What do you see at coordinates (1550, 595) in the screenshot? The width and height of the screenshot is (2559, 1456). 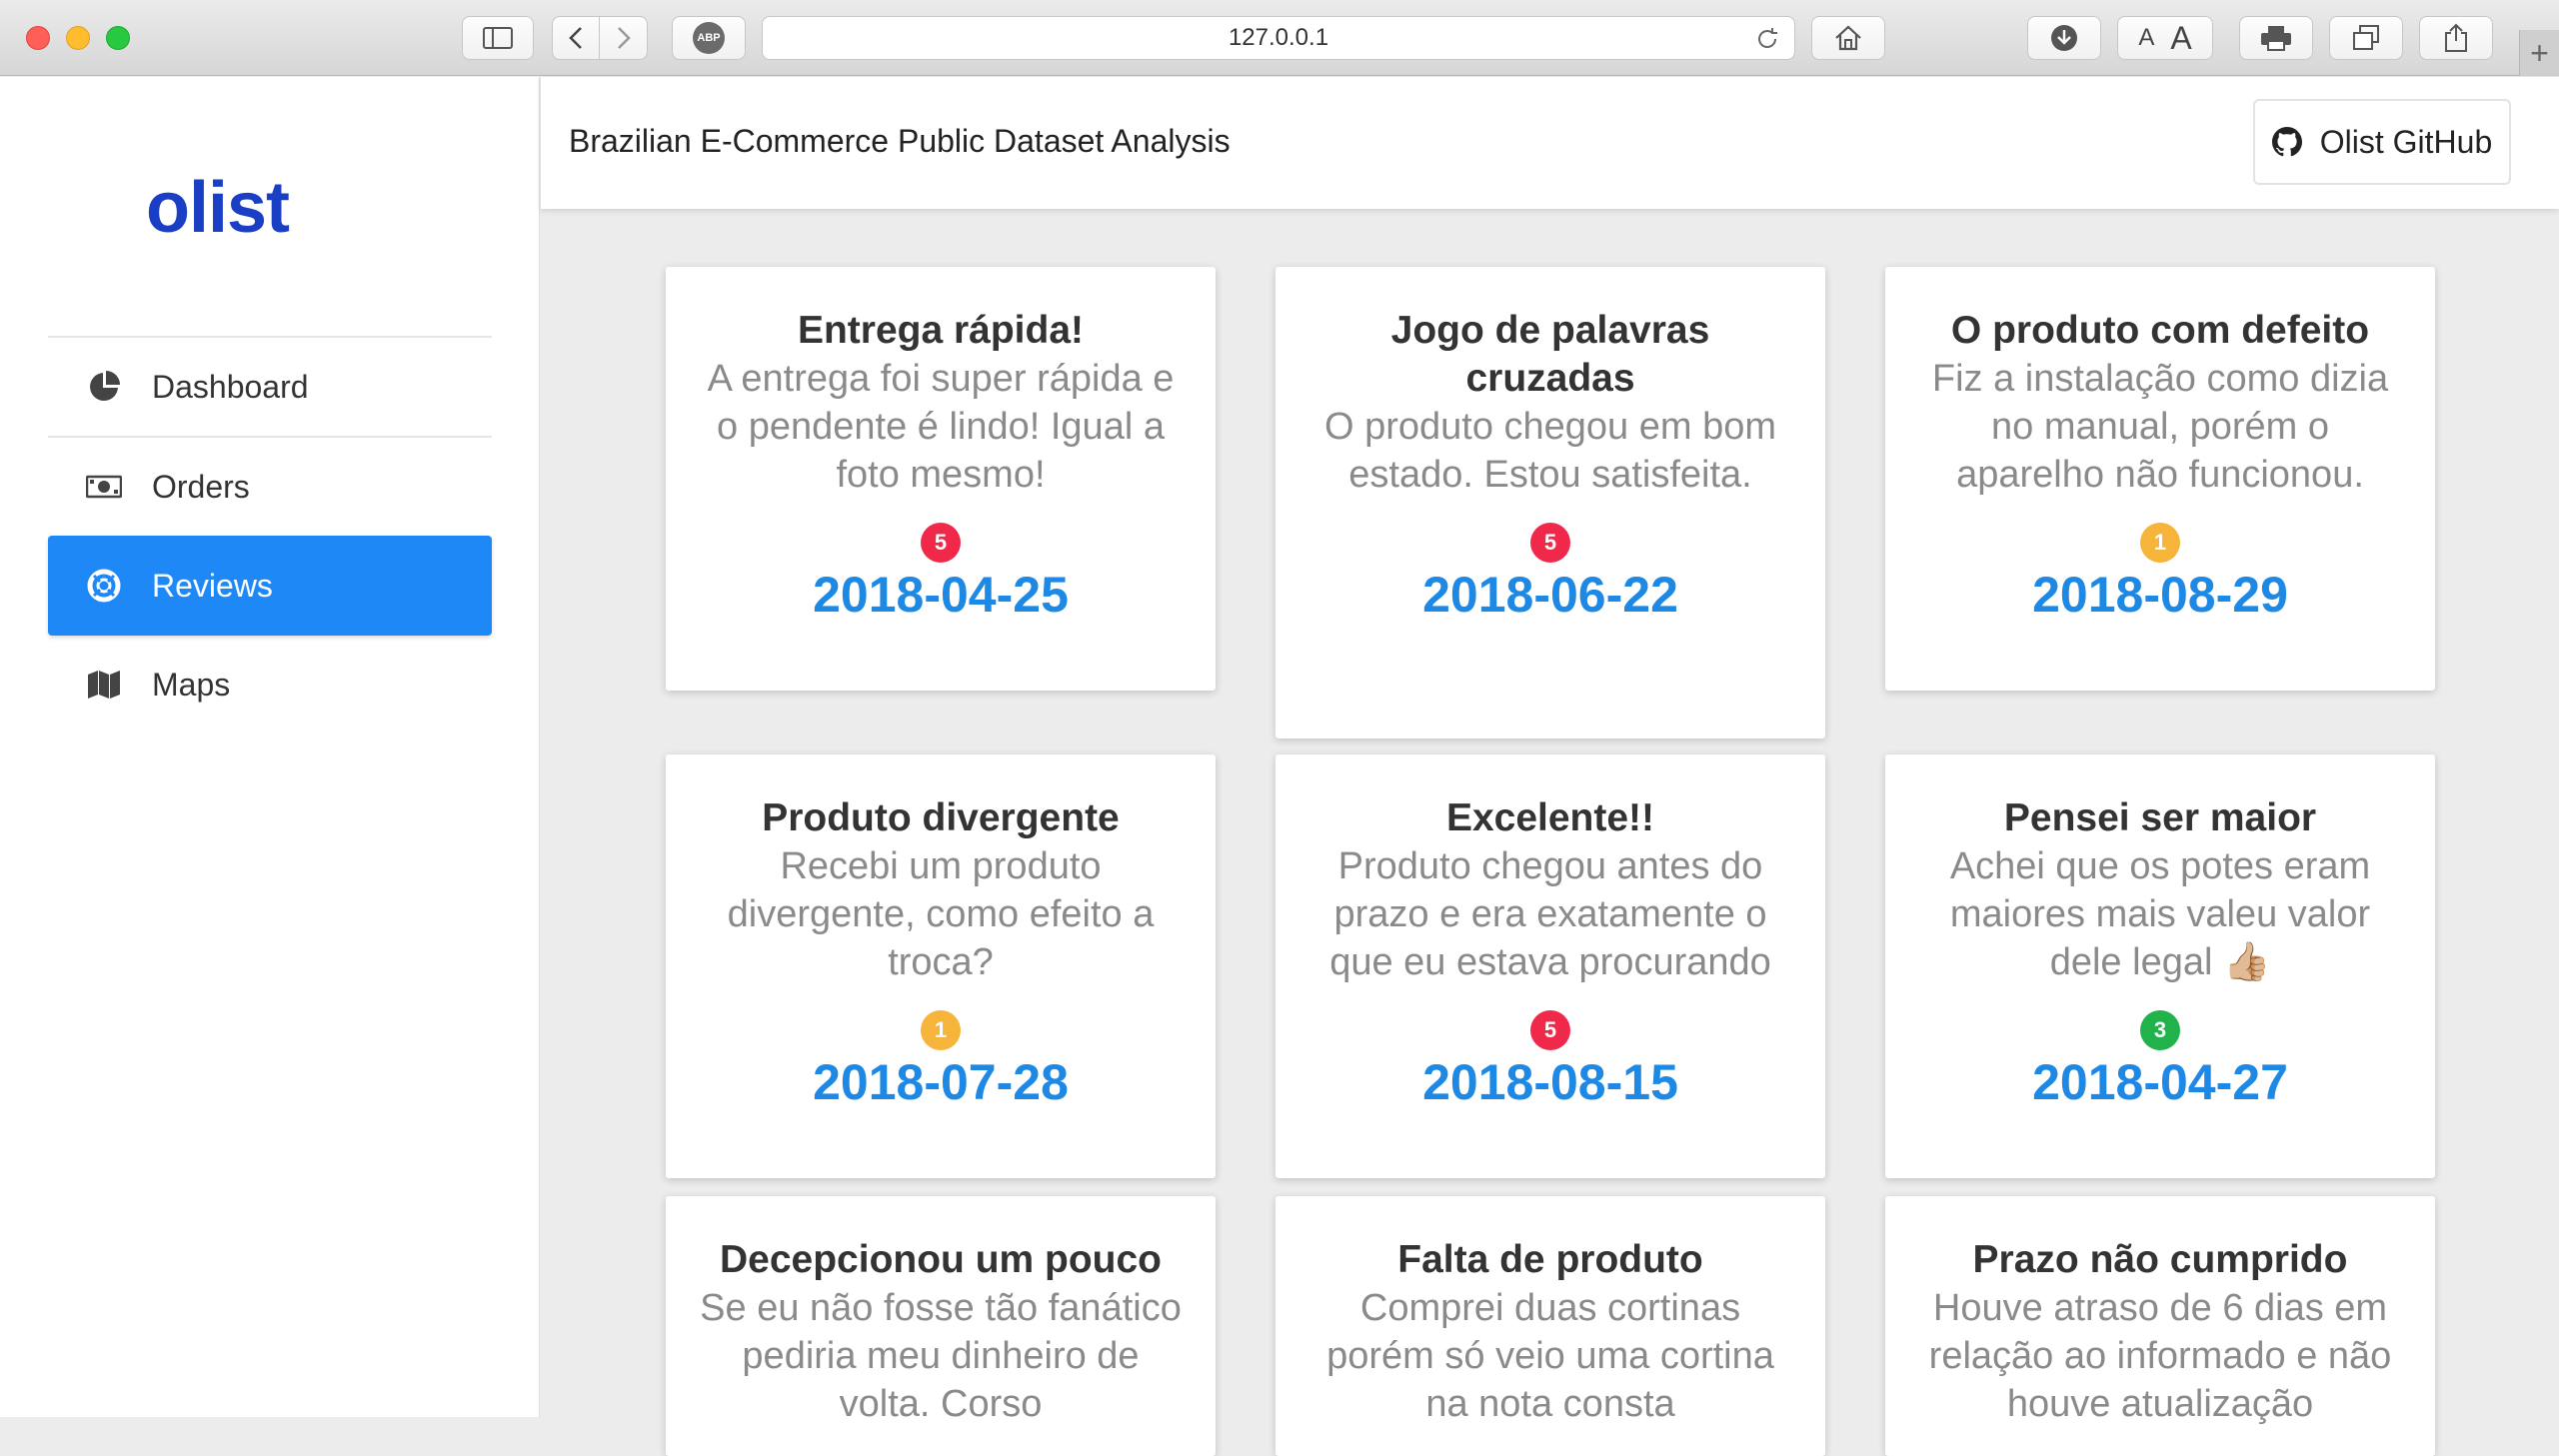 I see `review-date: 2018-06-22` at bounding box center [1550, 595].